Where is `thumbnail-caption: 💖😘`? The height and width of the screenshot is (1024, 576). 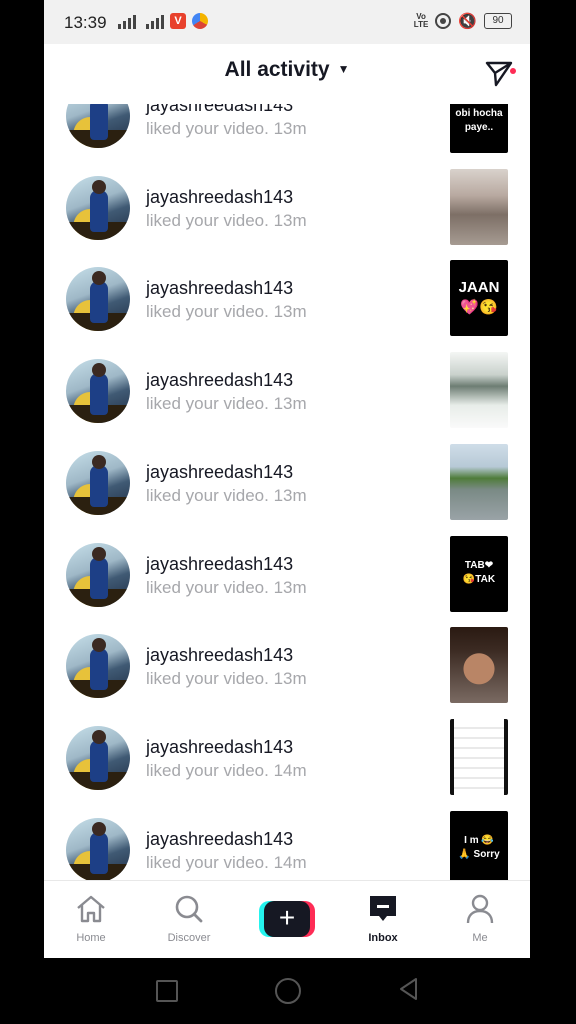
thumbnail-caption: 💖😘 is located at coordinates (479, 308).